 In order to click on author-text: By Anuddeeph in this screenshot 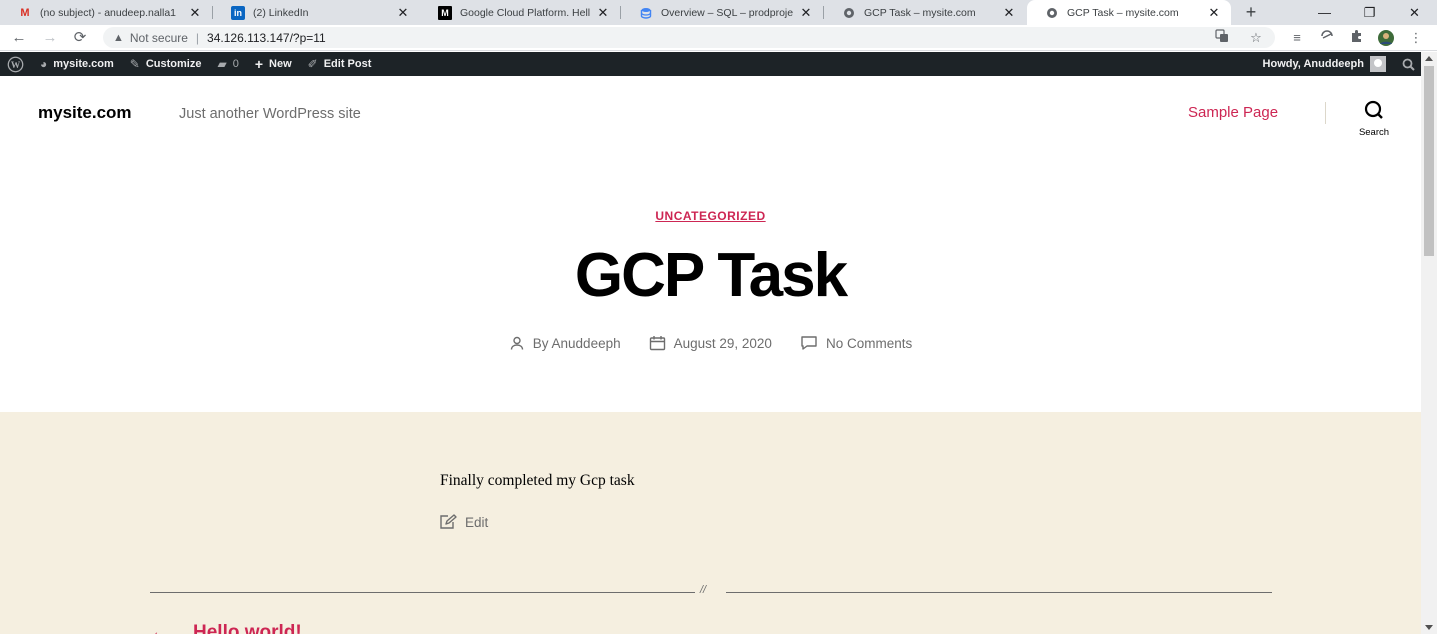, I will do `click(576, 343)`.